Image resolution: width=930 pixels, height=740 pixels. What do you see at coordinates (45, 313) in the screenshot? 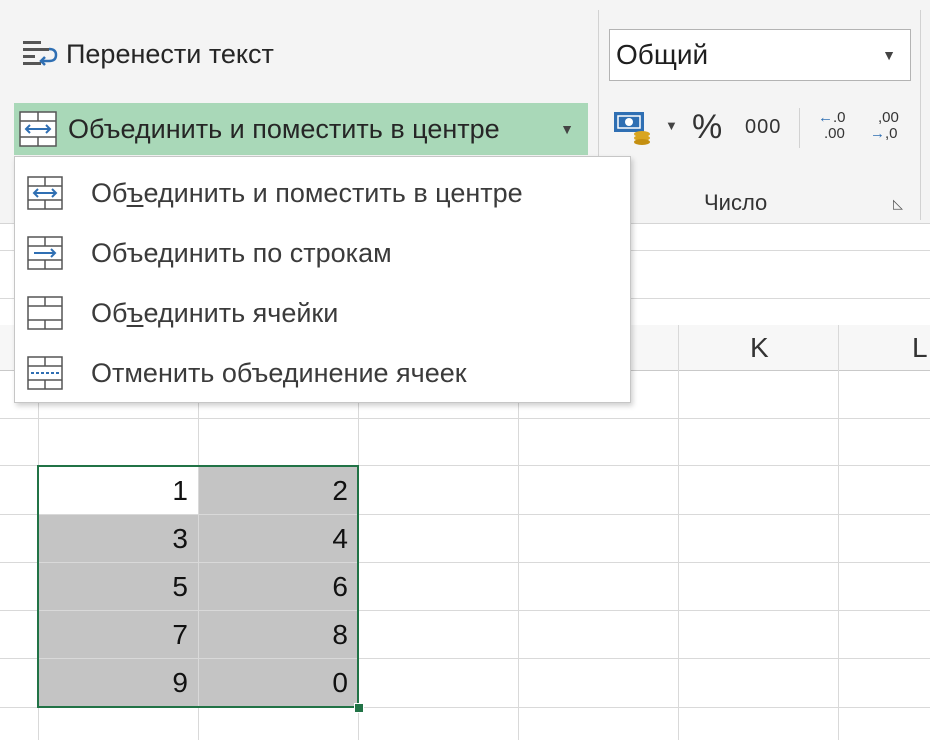
I see `merge-cells-icon` at bounding box center [45, 313].